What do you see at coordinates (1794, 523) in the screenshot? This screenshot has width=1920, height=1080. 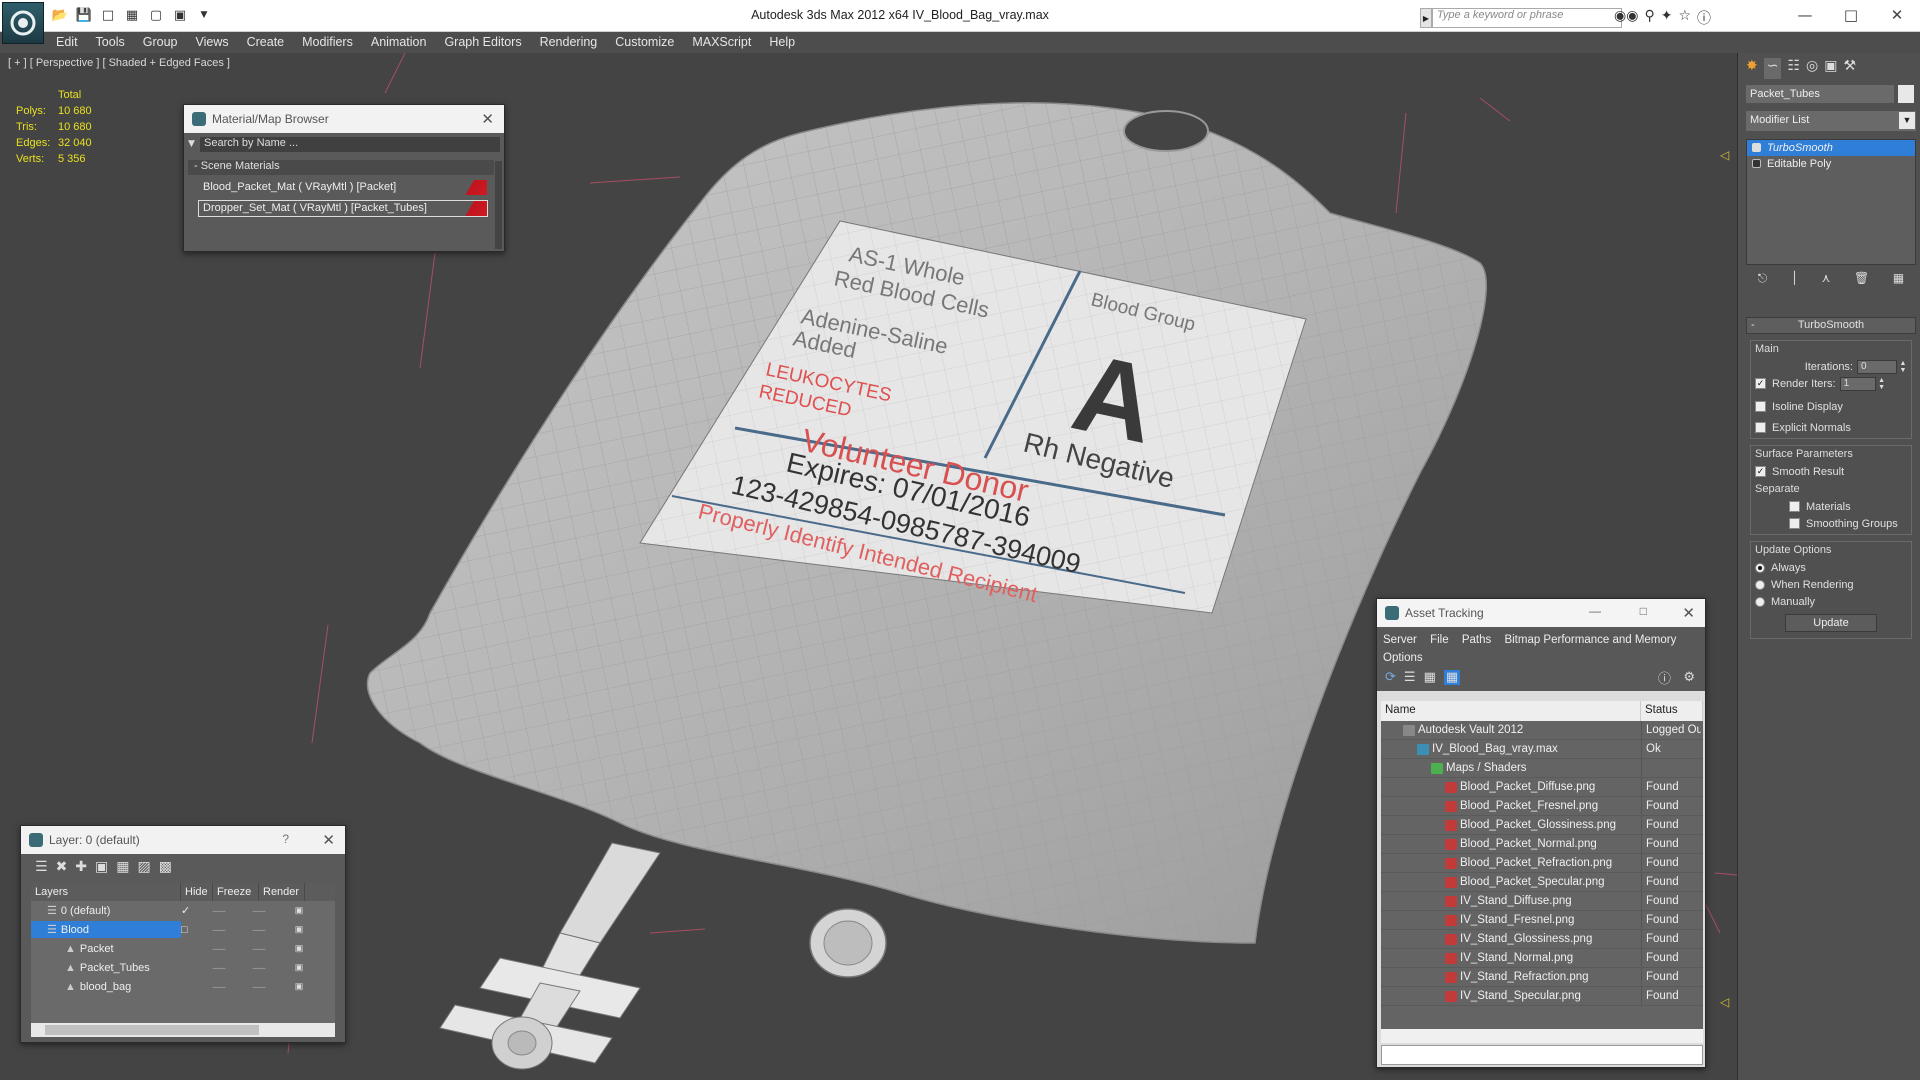 I see `separate-smoothing-groups-checkbox` at bounding box center [1794, 523].